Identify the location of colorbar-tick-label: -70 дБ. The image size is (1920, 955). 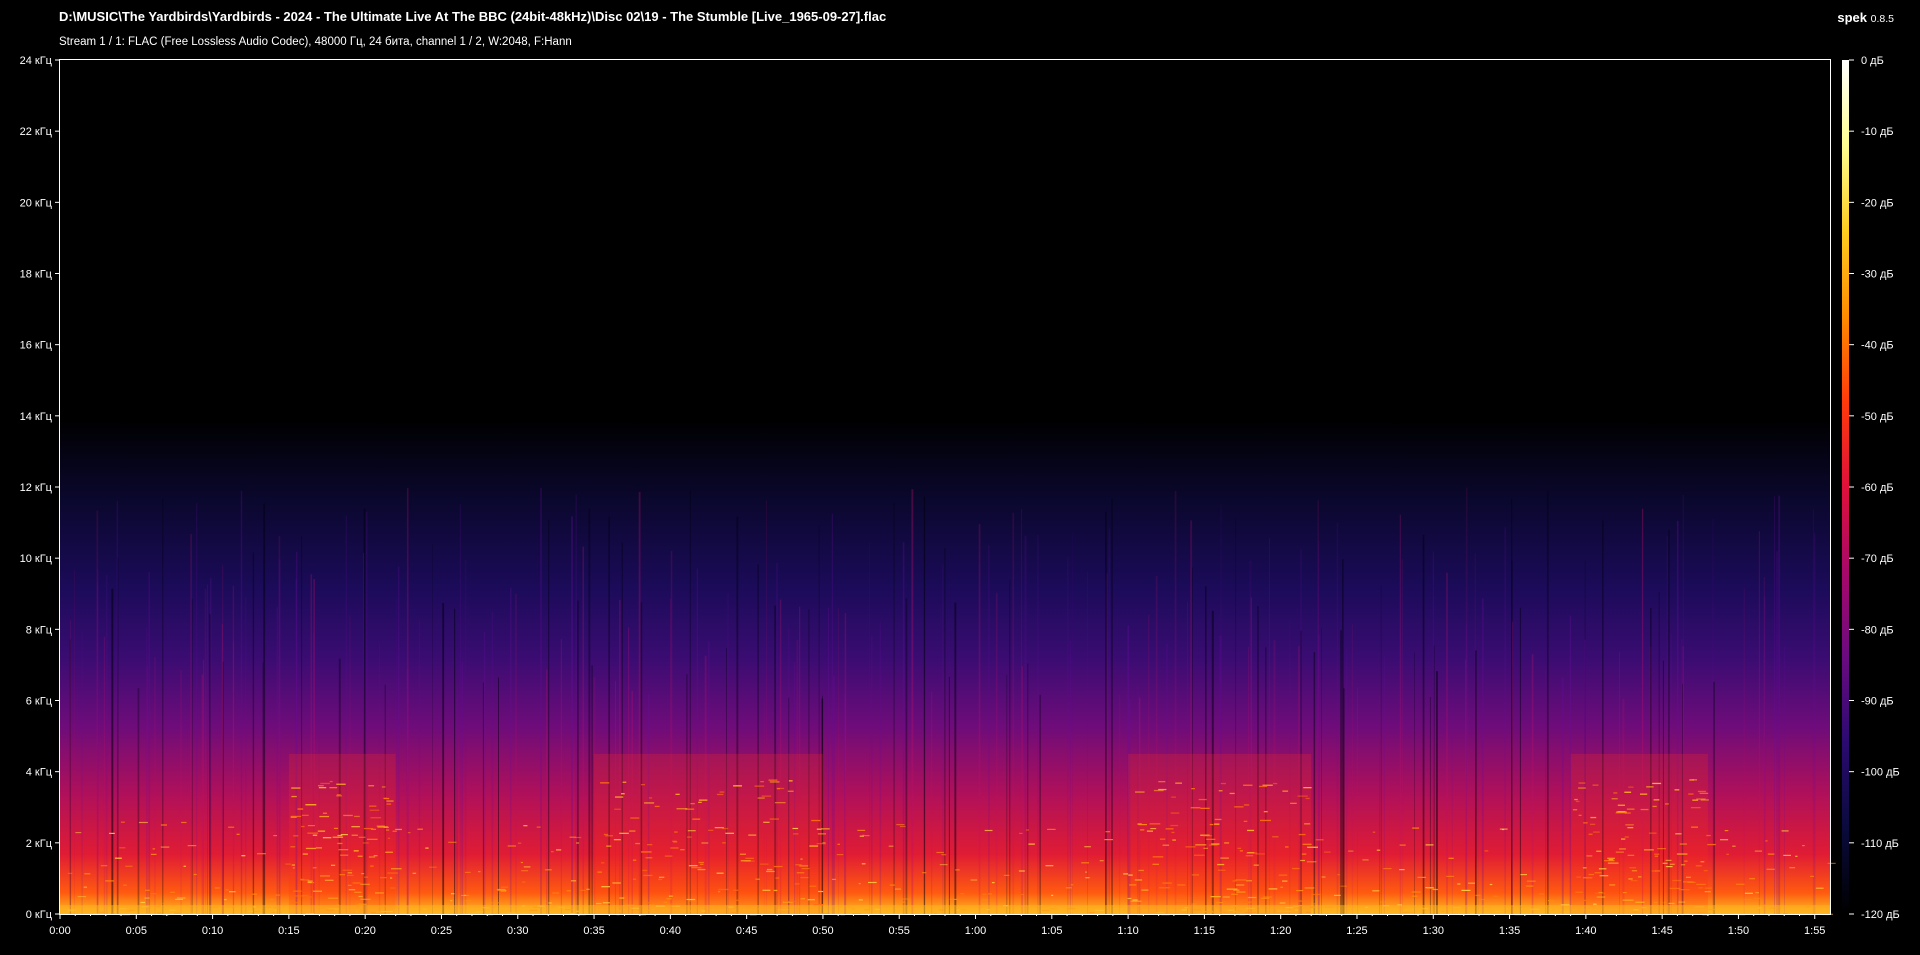
(1877, 559).